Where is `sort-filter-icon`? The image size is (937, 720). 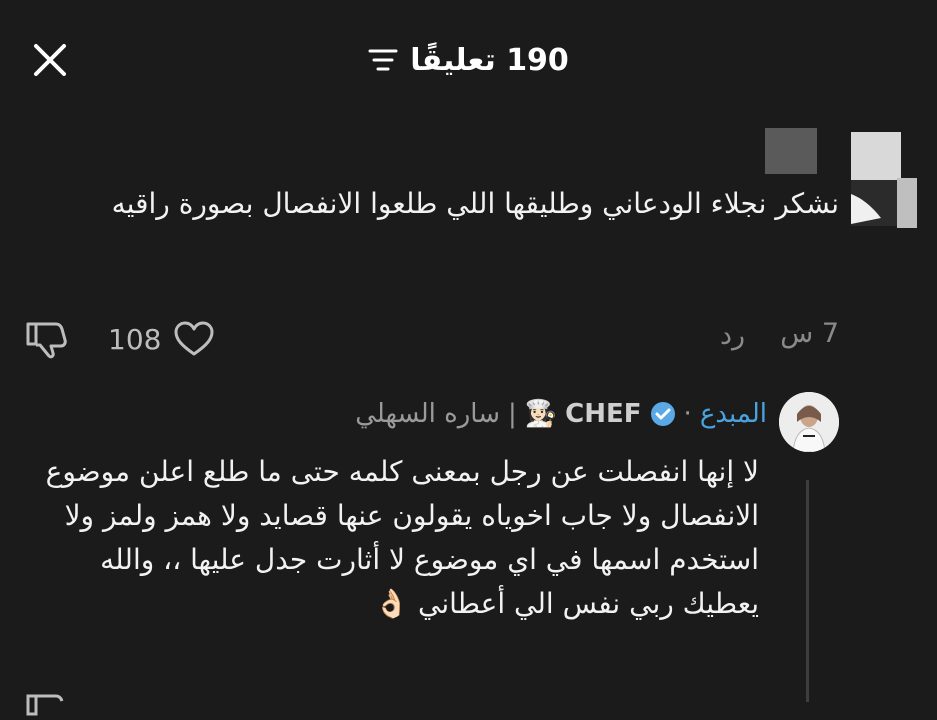 sort-filter-icon is located at coordinates (383, 60).